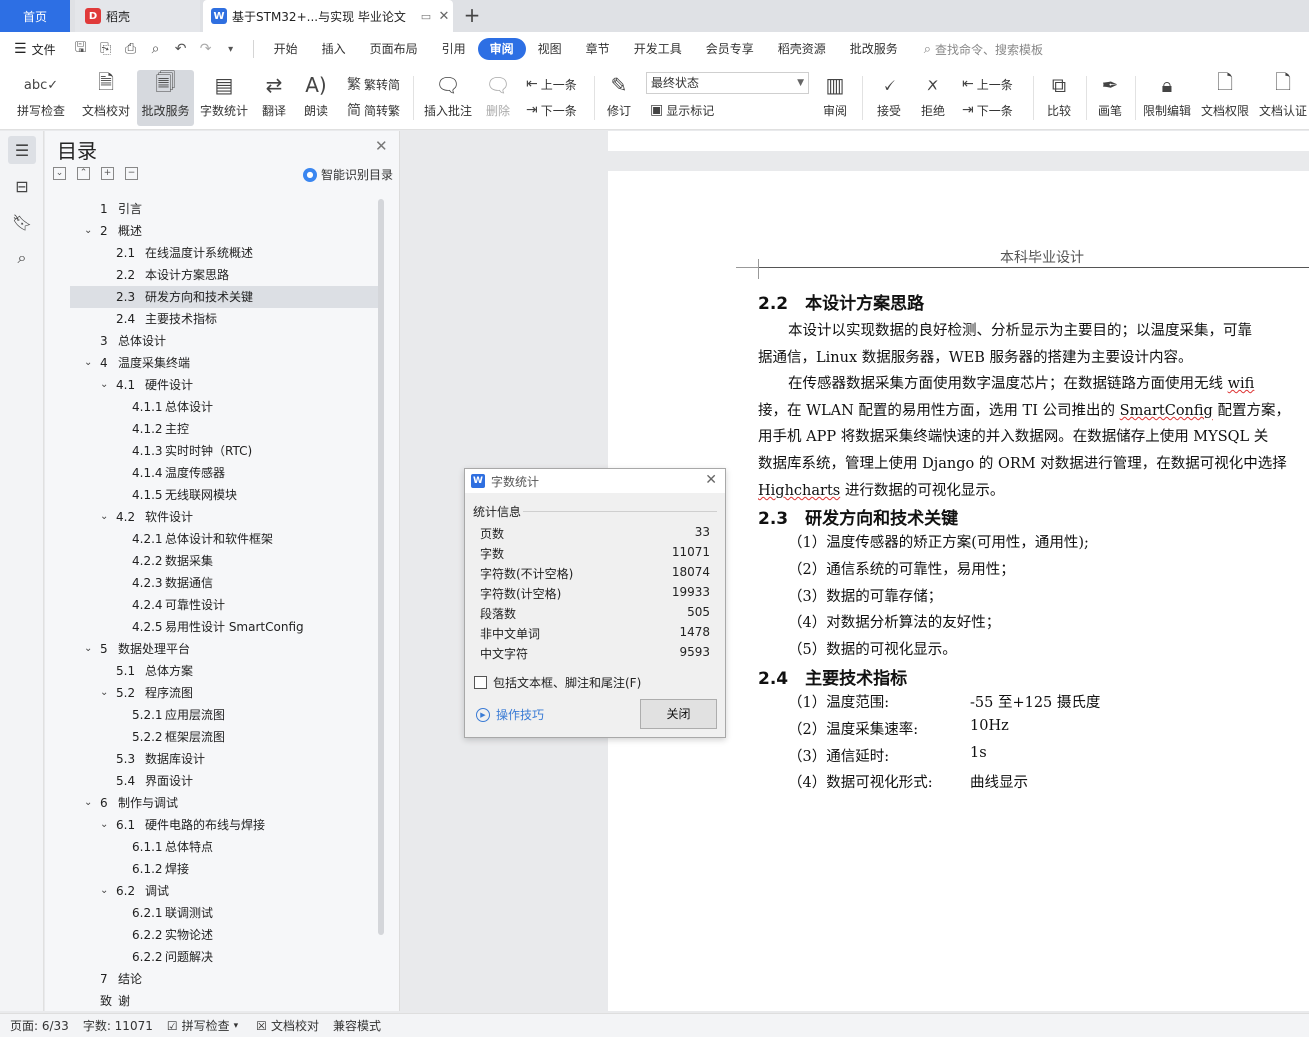  Describe the element at coordinates (224, 363) in the screenshot. I see `toc-item: ⌄ 4 温度采集终端` at that location.